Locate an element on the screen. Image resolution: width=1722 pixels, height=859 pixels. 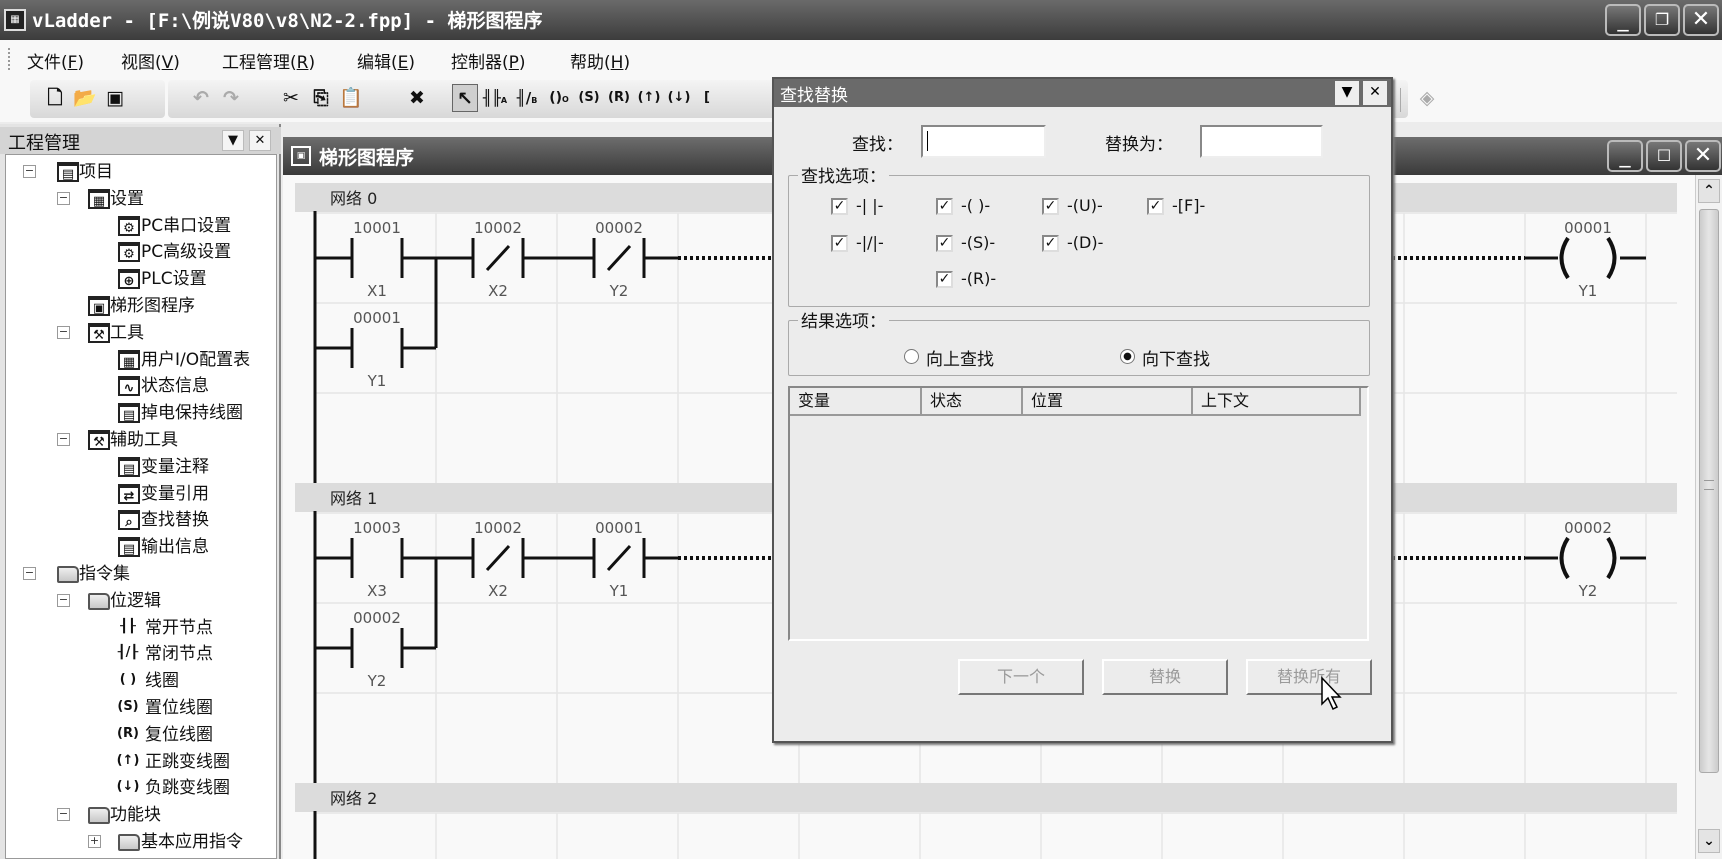
tree-item: ( ) 线圈 is located at coordinates (141, 681).